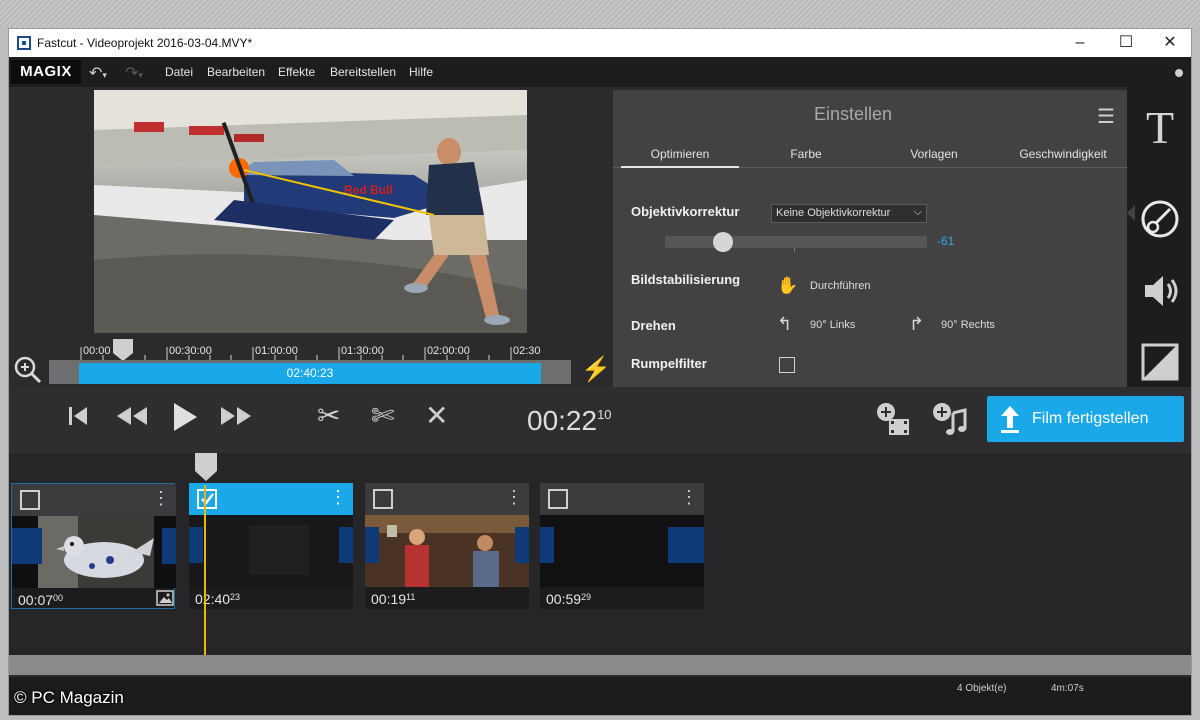  Describe the element at coordinates (1160, 221) in the screenshot. I see `settings-tool-icon` at that location.